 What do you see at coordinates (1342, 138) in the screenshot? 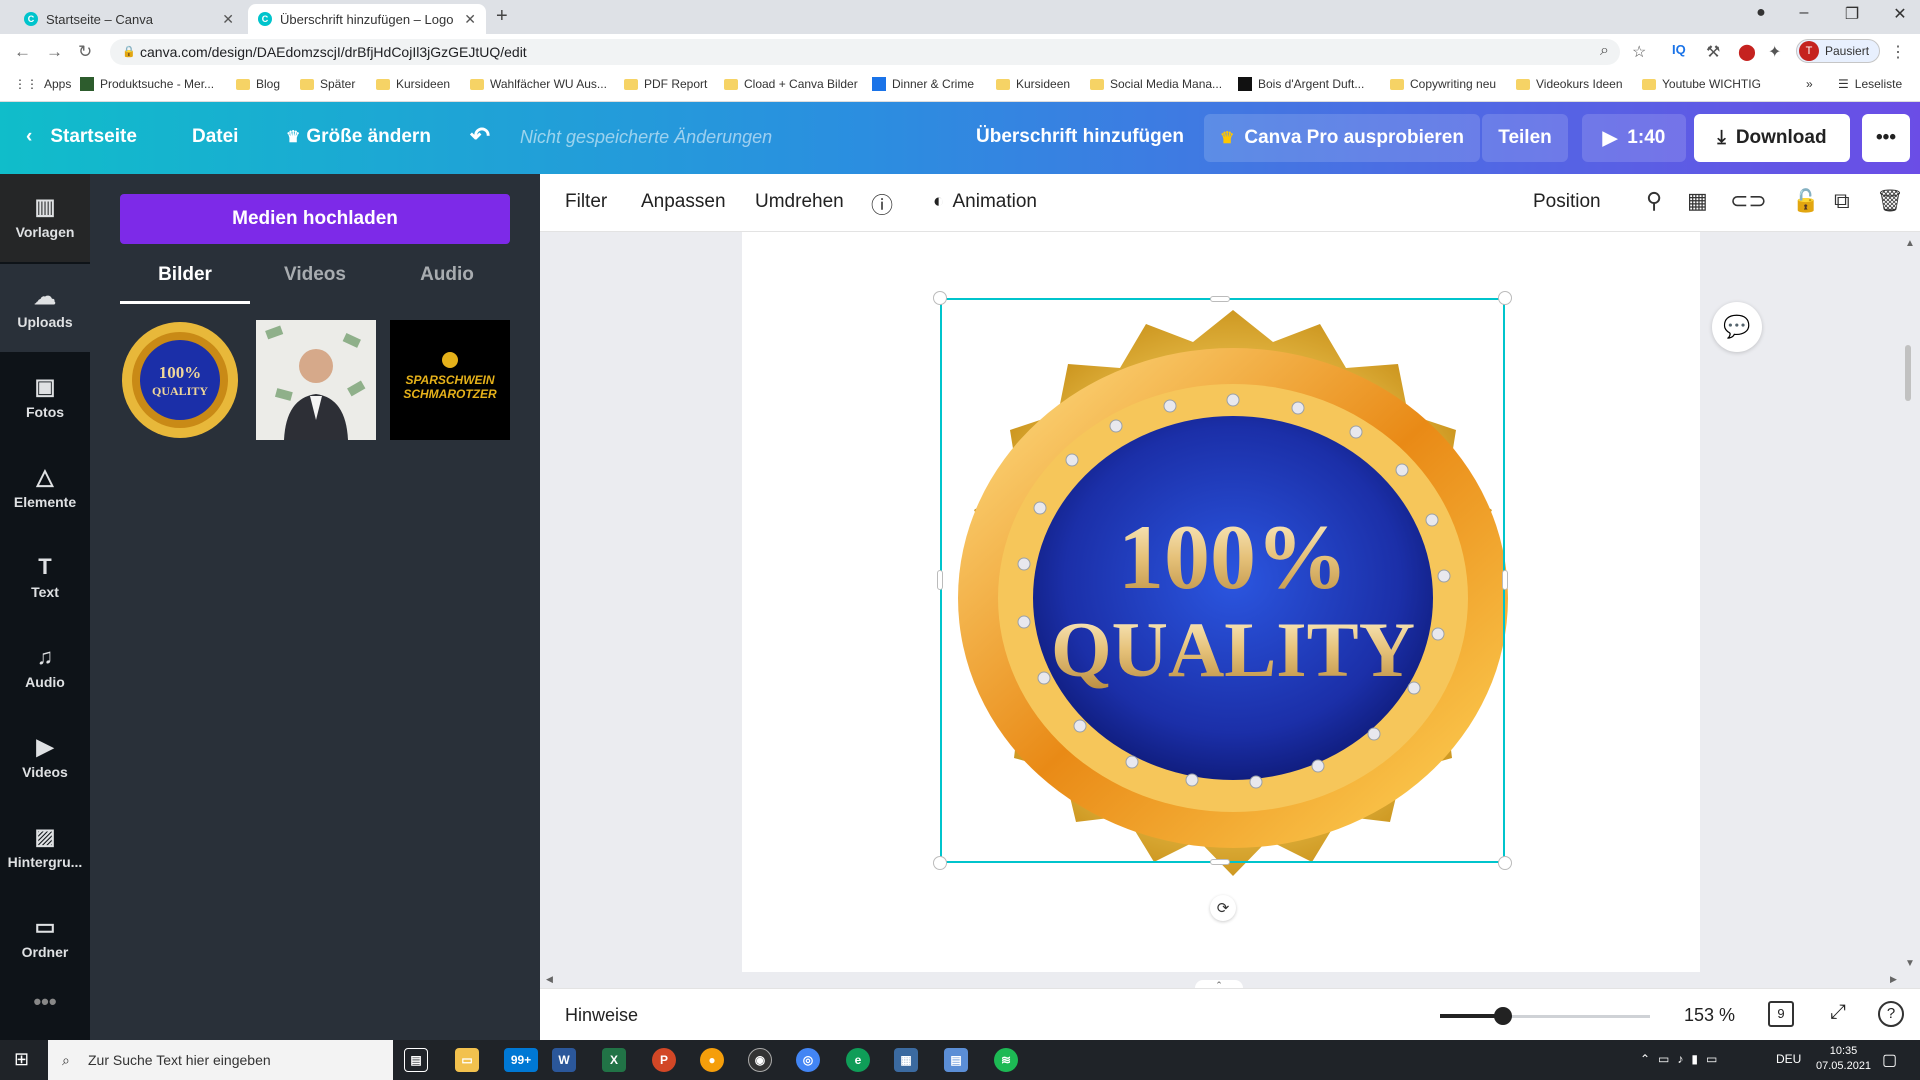
I see `try-pro-button: ♛ Canva Pro ausprobieren` at bounding box center [1342, 138].